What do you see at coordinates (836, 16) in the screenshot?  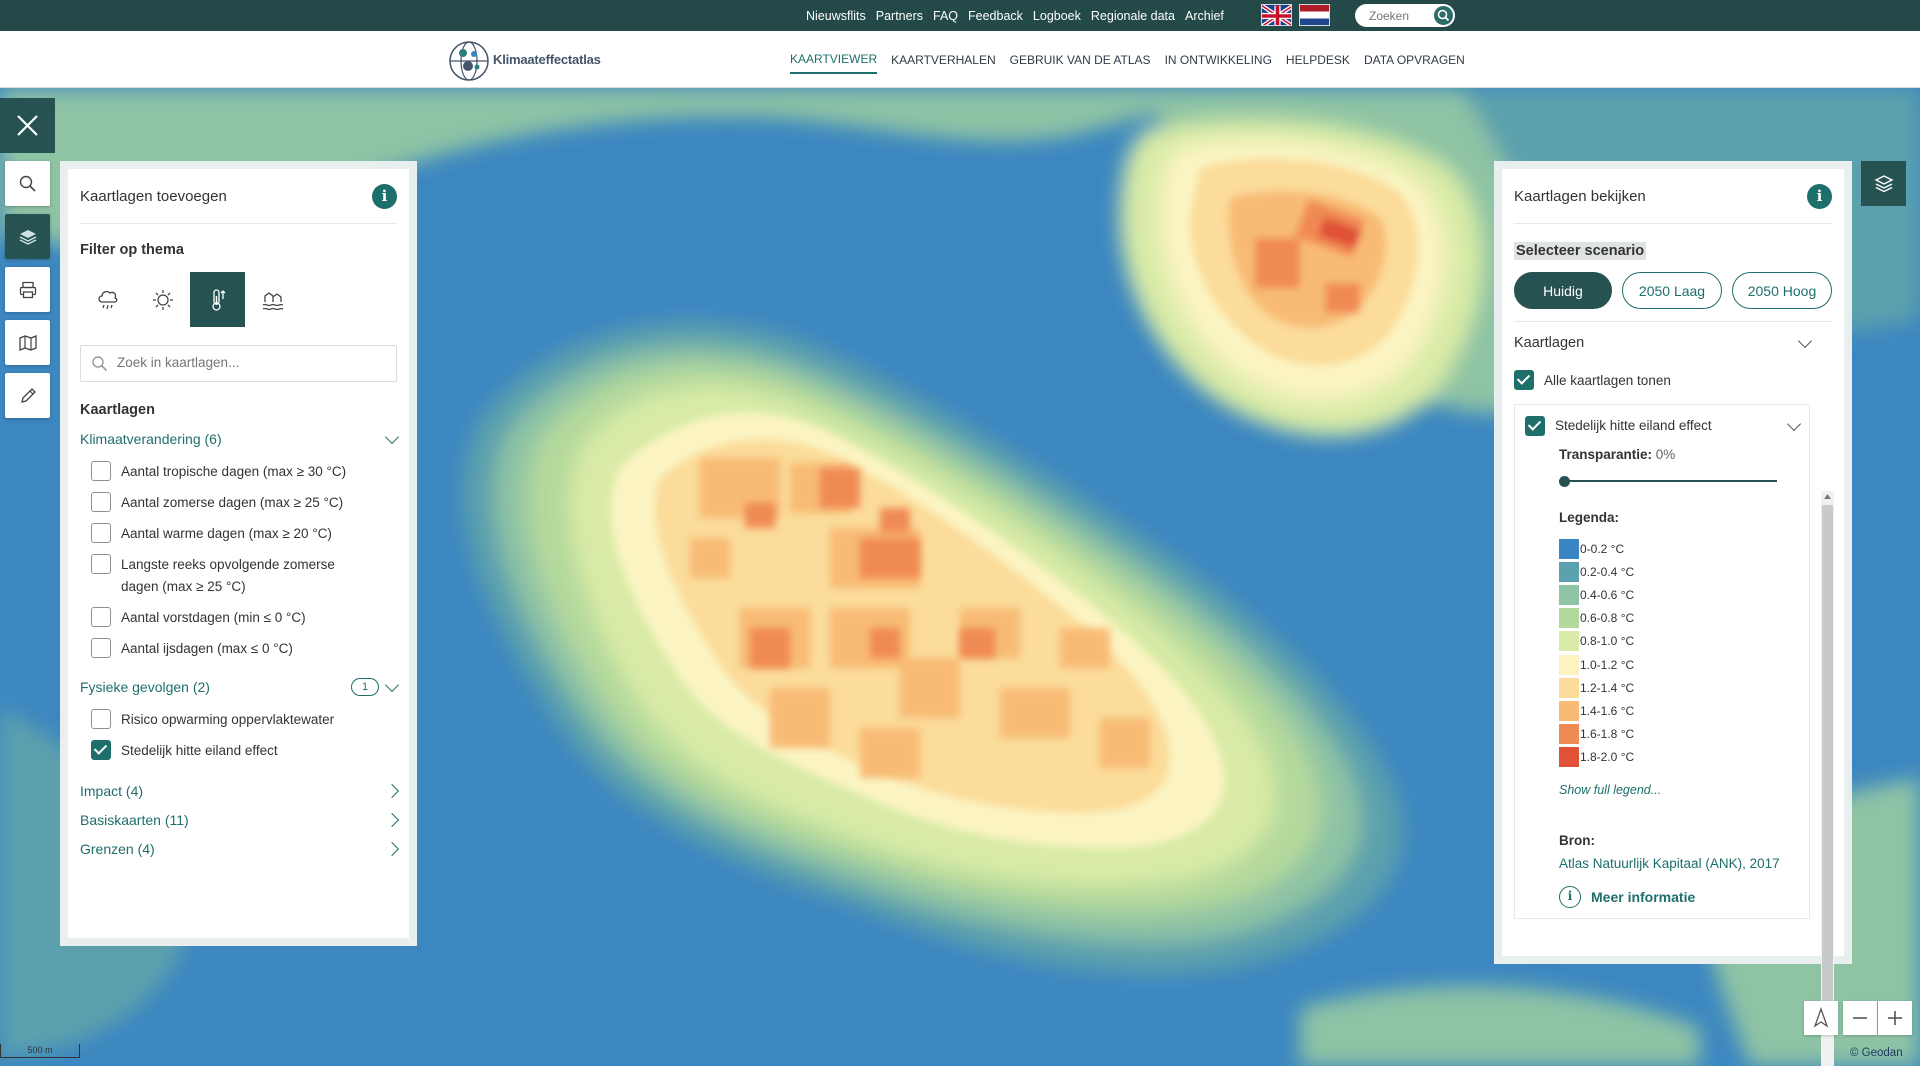 I see `link-nieuwsflits: Nieuwsflits` at bounding box center [836, 16].